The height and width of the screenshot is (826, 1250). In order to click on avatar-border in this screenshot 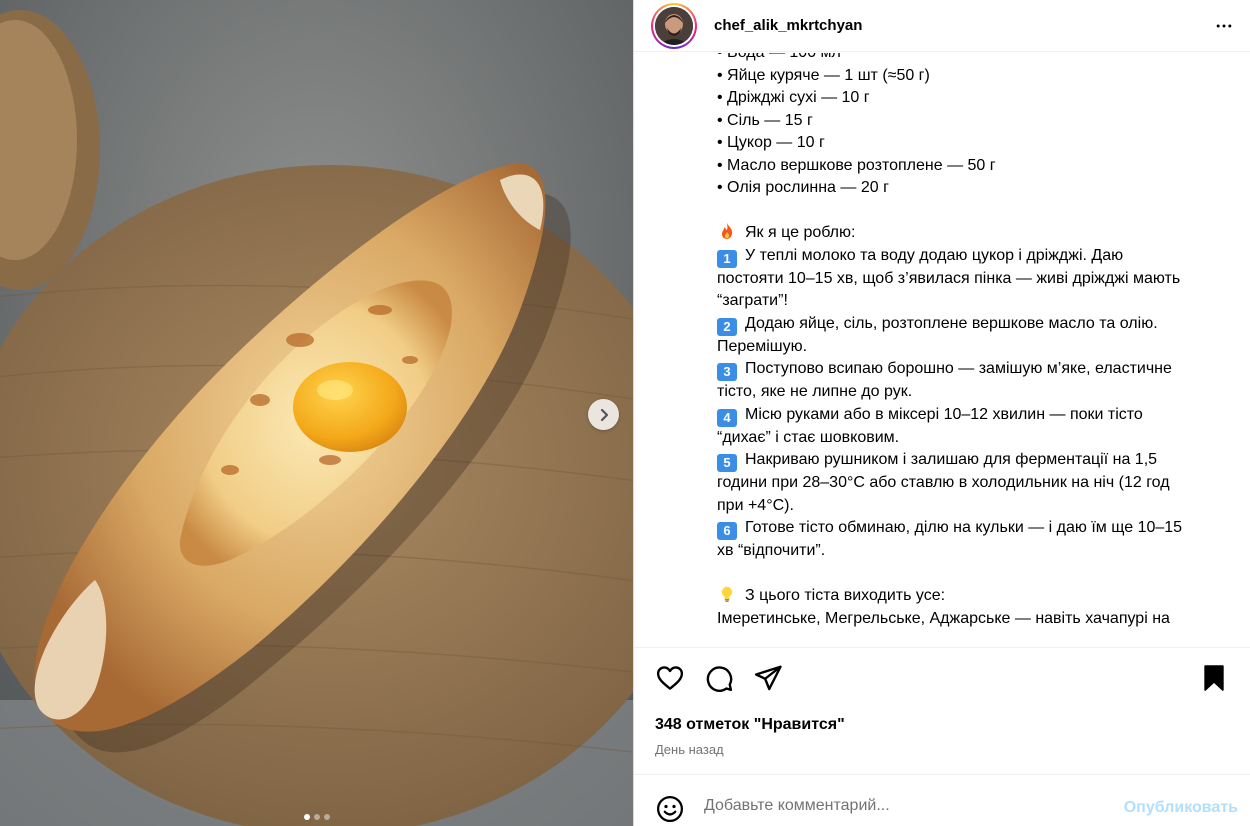, I will do `click(674, 25)`.